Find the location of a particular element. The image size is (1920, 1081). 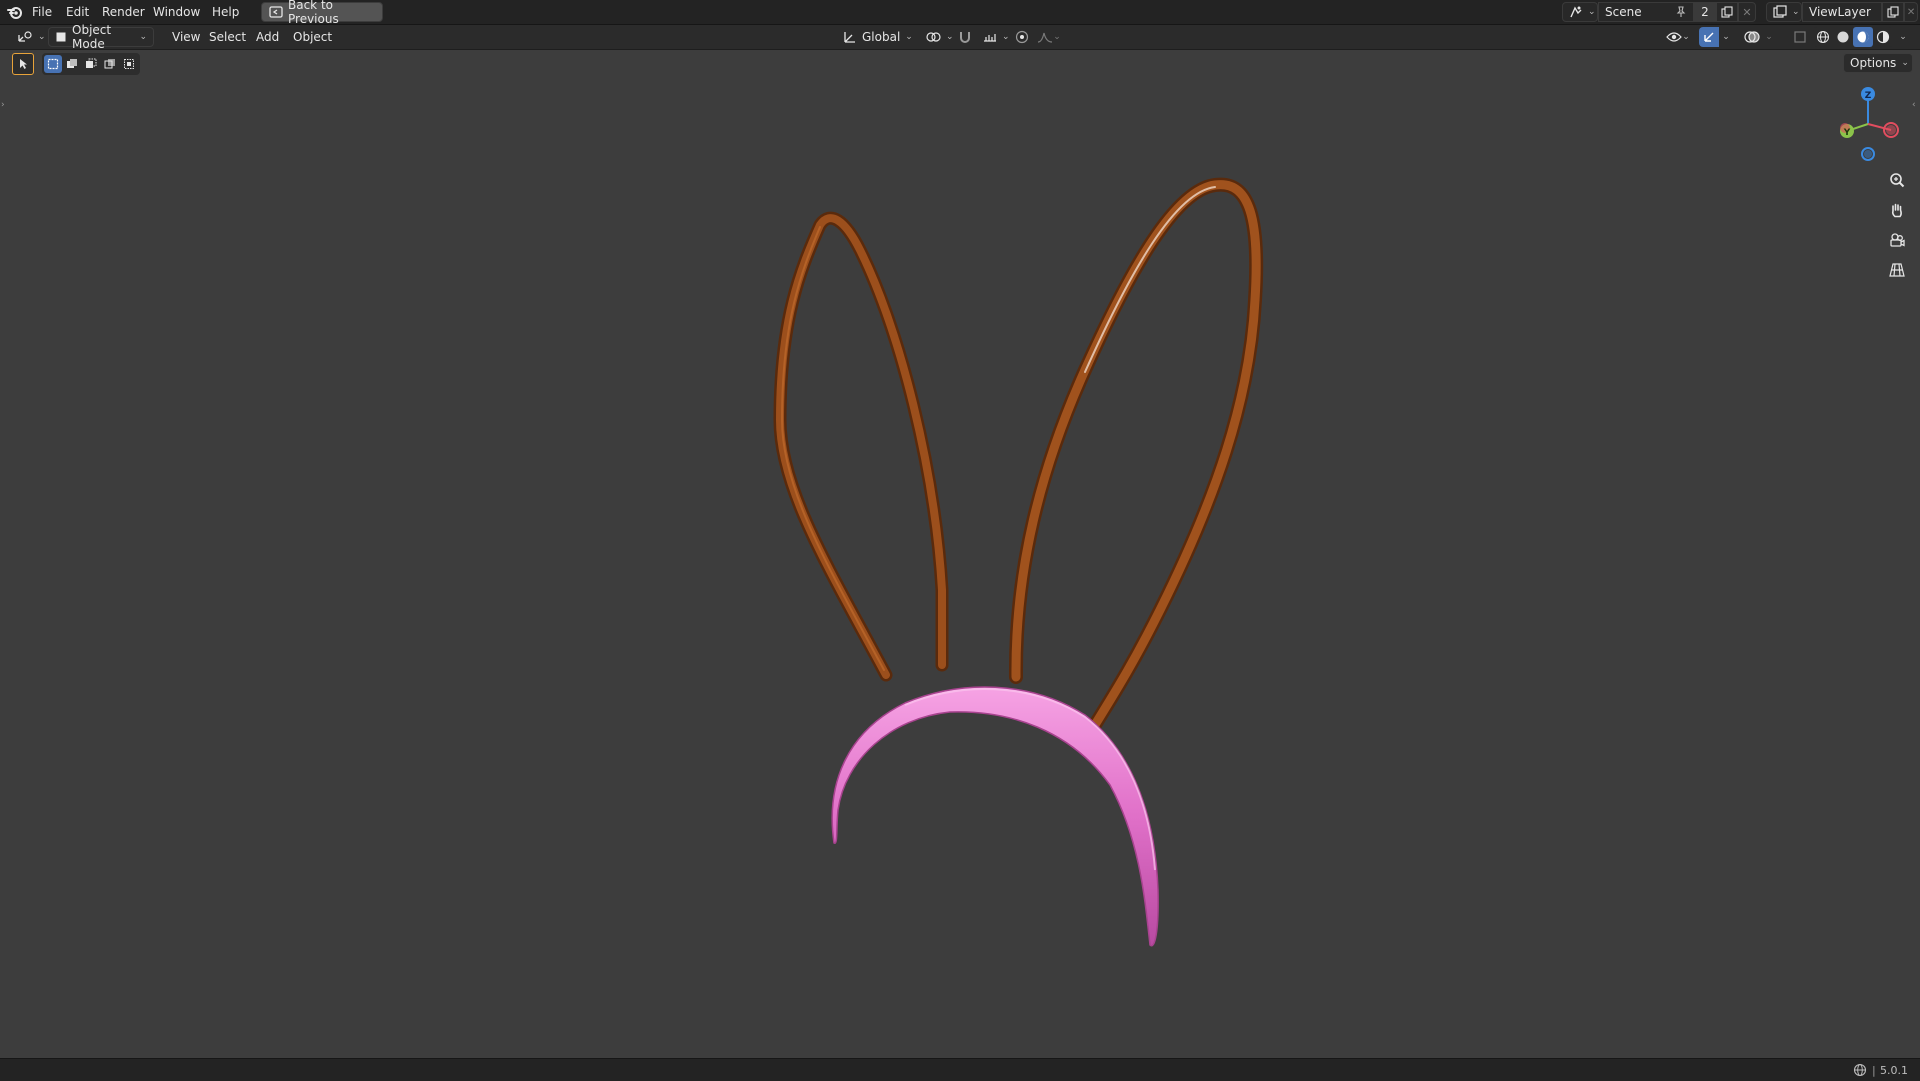

select-subtract-icon is located at coordinates (91, 64).